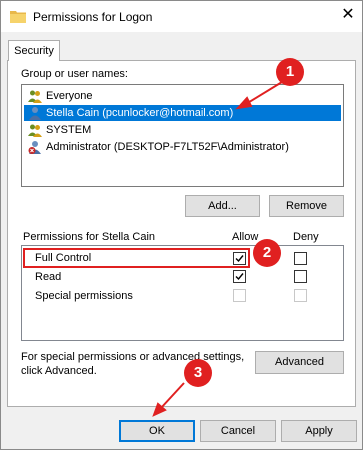  What do you see at coordinates (34, 50) in the screenshot?
I see `tab-security: Security` at bounding box center [34, 50].